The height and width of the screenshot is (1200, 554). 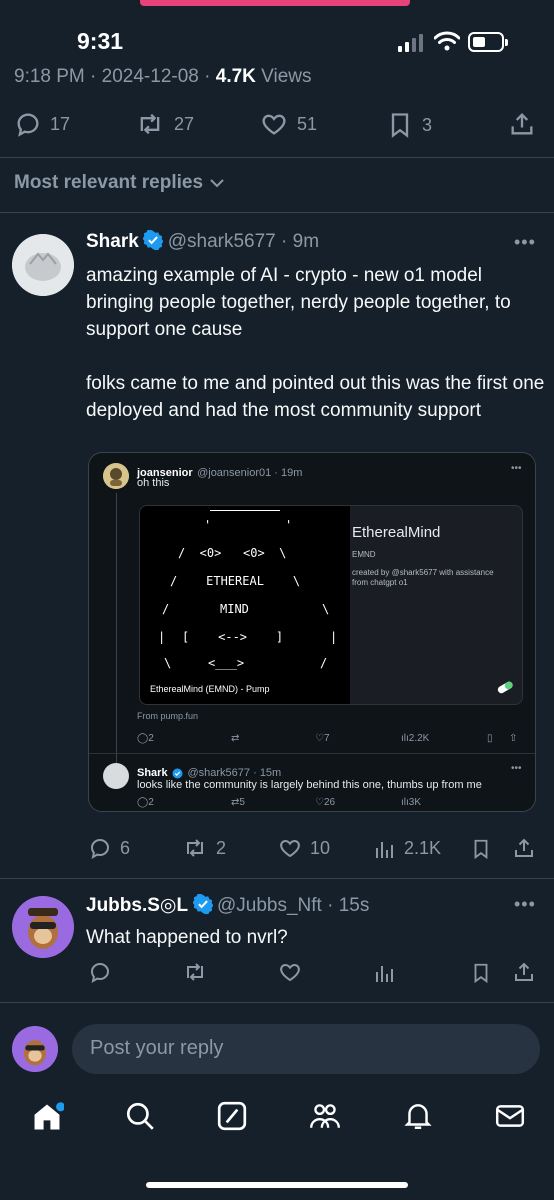 I want to click on quote-bookmark-icon: ▯, so click(x=490, y=738).